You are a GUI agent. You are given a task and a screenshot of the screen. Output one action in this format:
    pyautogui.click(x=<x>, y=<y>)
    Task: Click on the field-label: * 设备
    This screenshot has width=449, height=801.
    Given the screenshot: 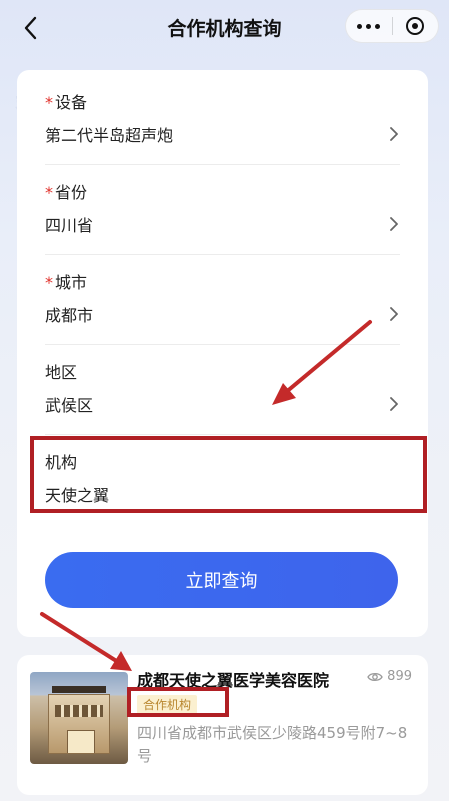 What is the action you would take?
    pyautogui.click(x=66, y=102)
    